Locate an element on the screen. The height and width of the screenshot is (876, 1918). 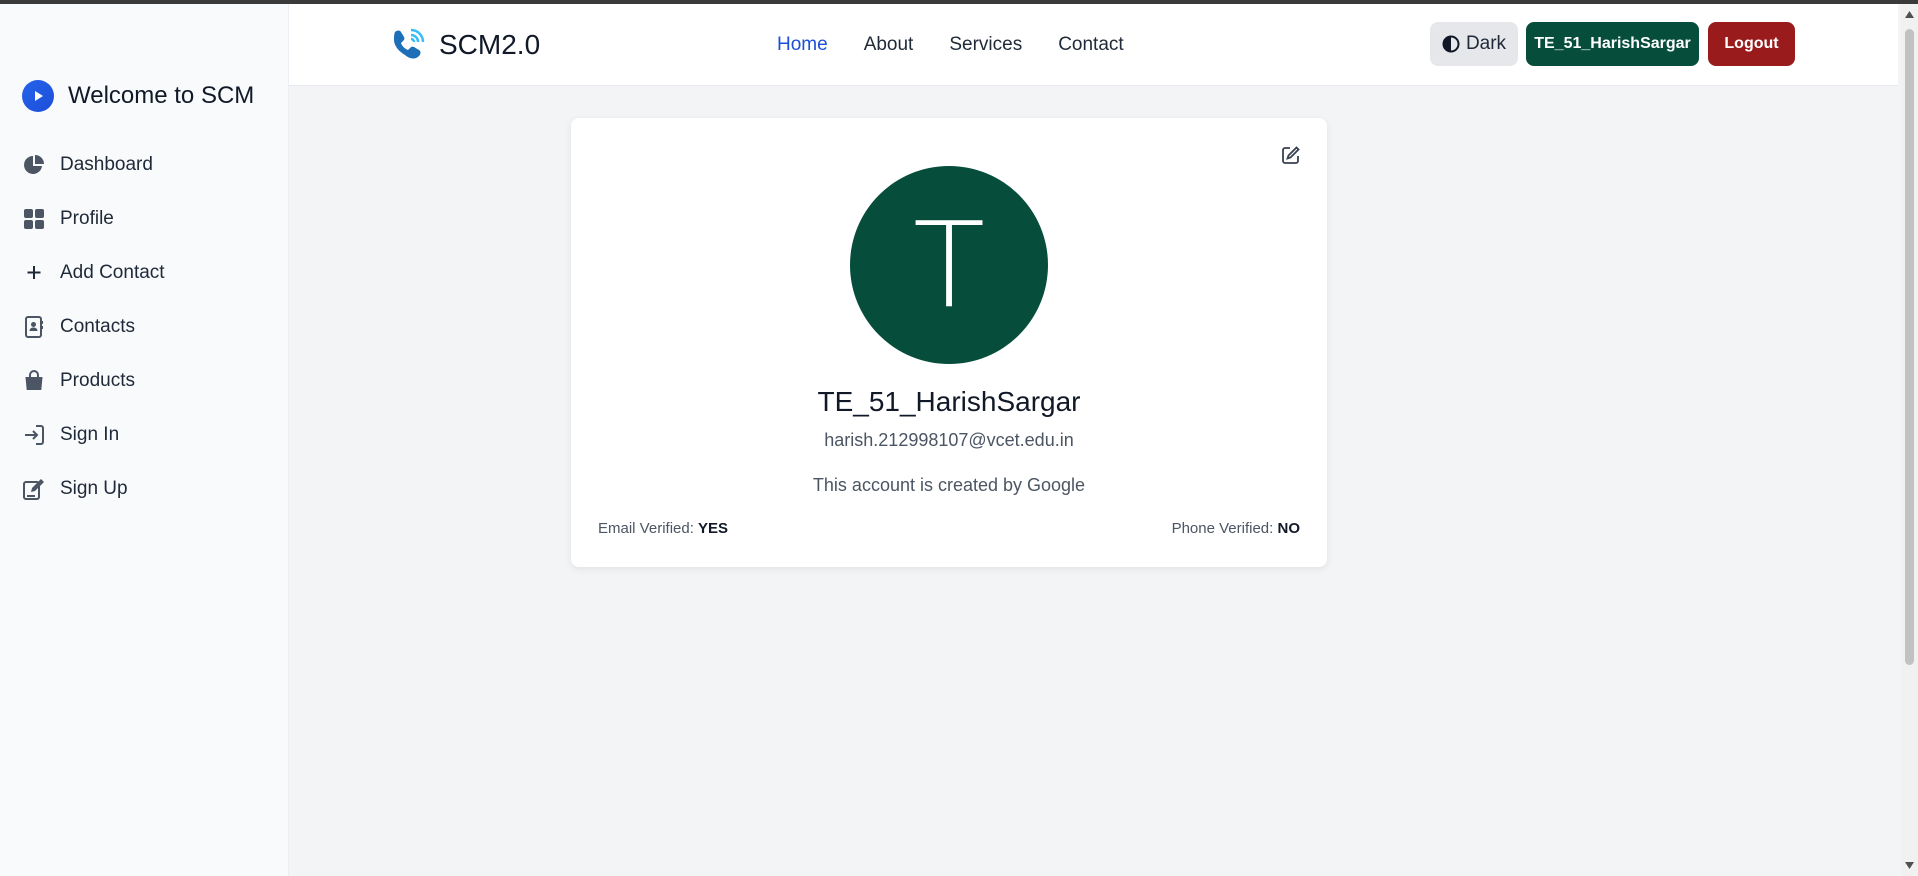
nav-contact: Contact is located at coordinates (1090, 45).